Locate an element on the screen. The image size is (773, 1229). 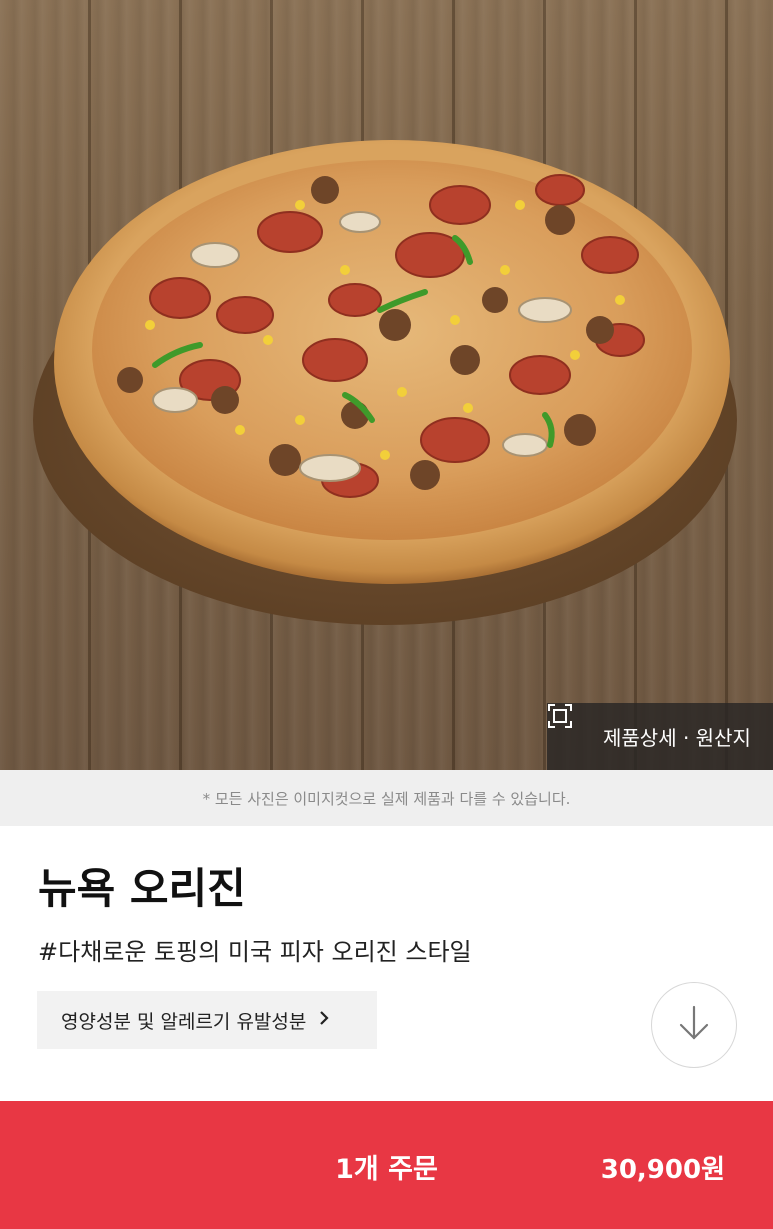
detail-button-label: 제품상세 · 원산지 is located at coordinates (677, 738).